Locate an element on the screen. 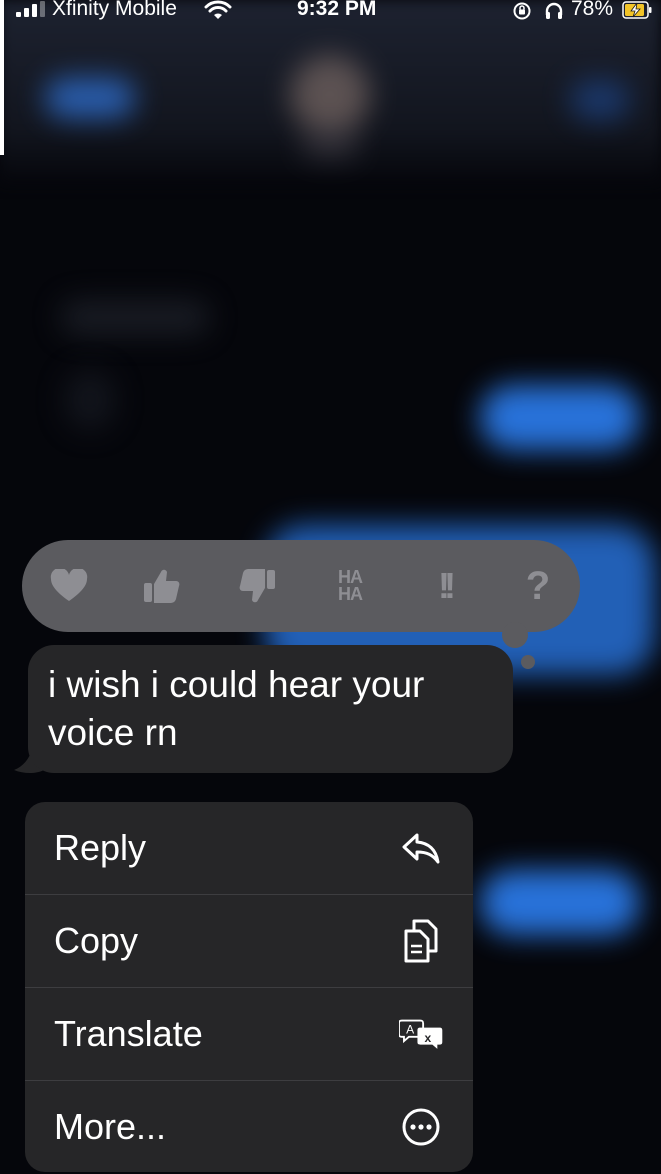 This screenshot has width=661, height=1174. reply-arrow-icon is located at coordinates (421, 848).